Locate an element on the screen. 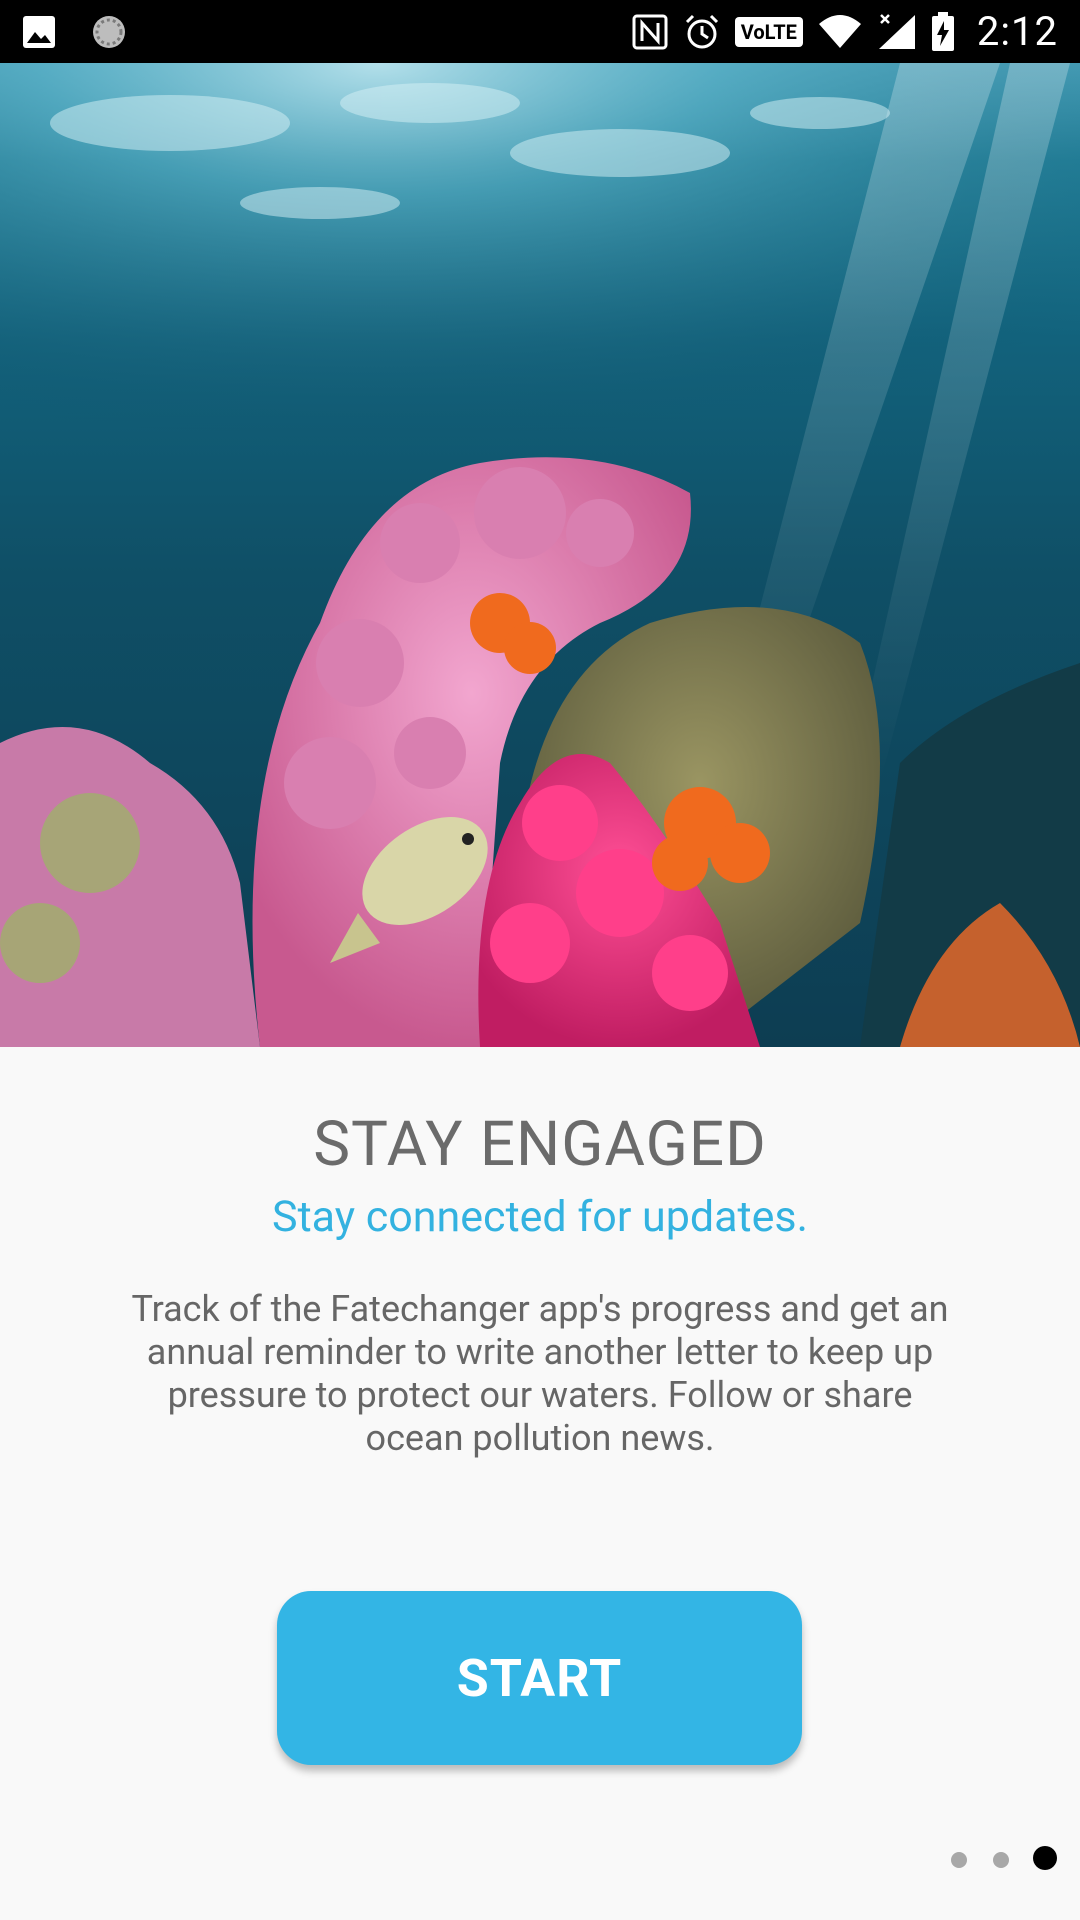 Image resolution: width=1080 pixels, height=1920 pixels. page-indicator is located at coordinates (540, 1859).